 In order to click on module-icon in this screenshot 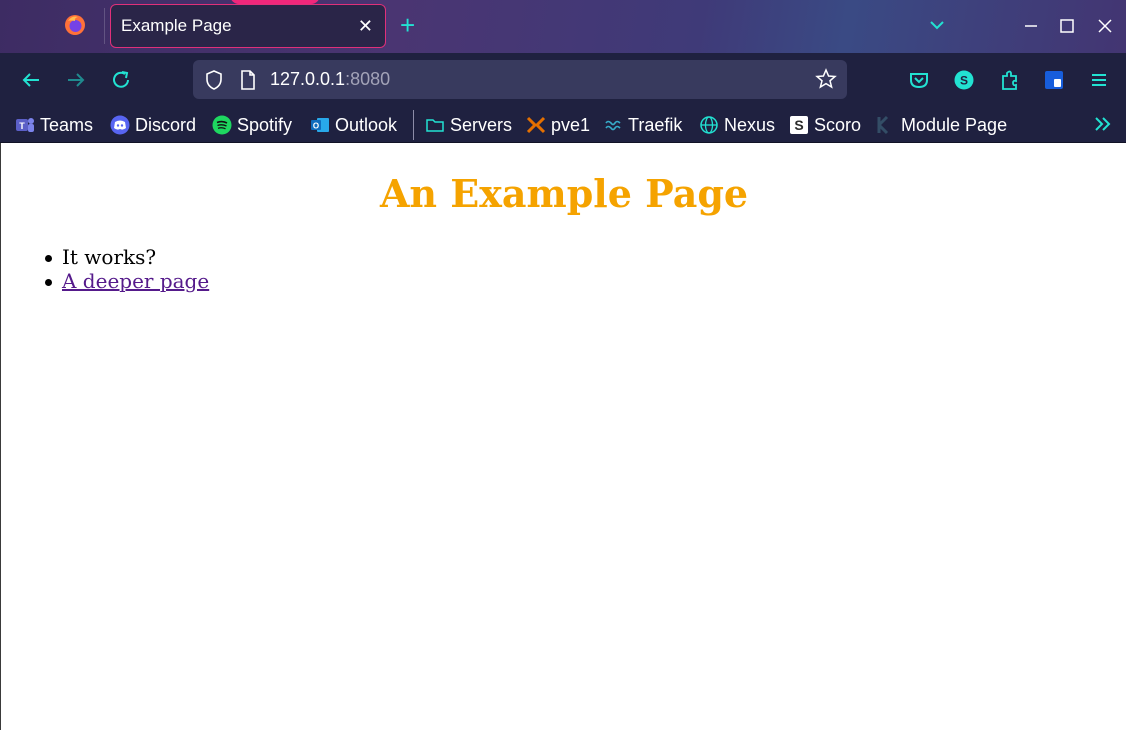, I will do `click(883, 125)`.